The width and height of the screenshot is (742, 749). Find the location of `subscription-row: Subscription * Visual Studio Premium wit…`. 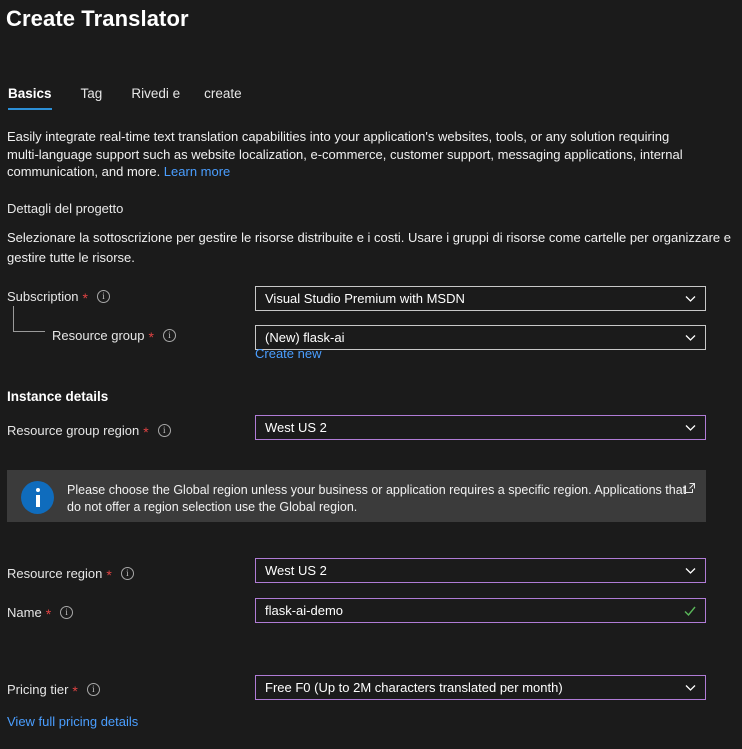

subscription-row: Subscription * Visual Studio Premium wit… is located at coordinates (371, 298).